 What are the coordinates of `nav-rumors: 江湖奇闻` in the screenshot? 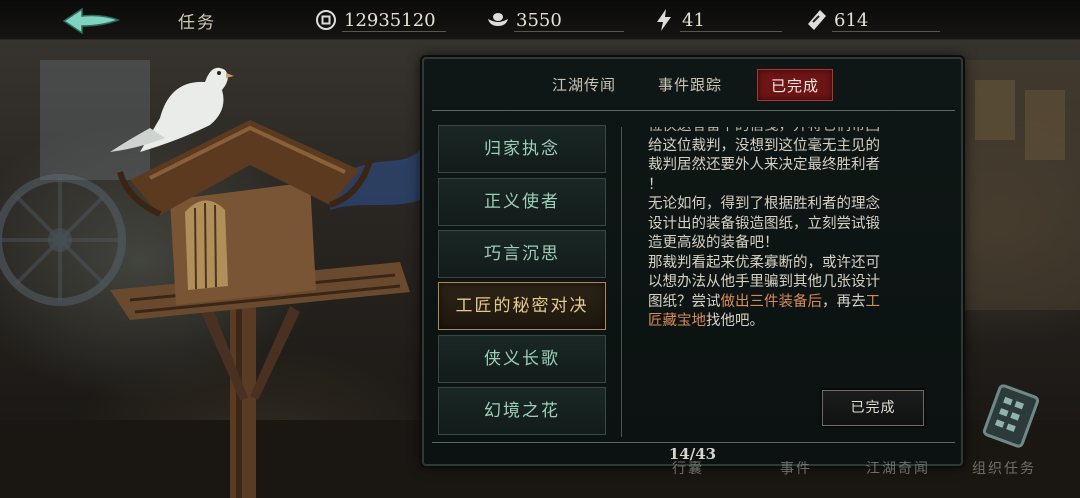 It's located at (898, 468).